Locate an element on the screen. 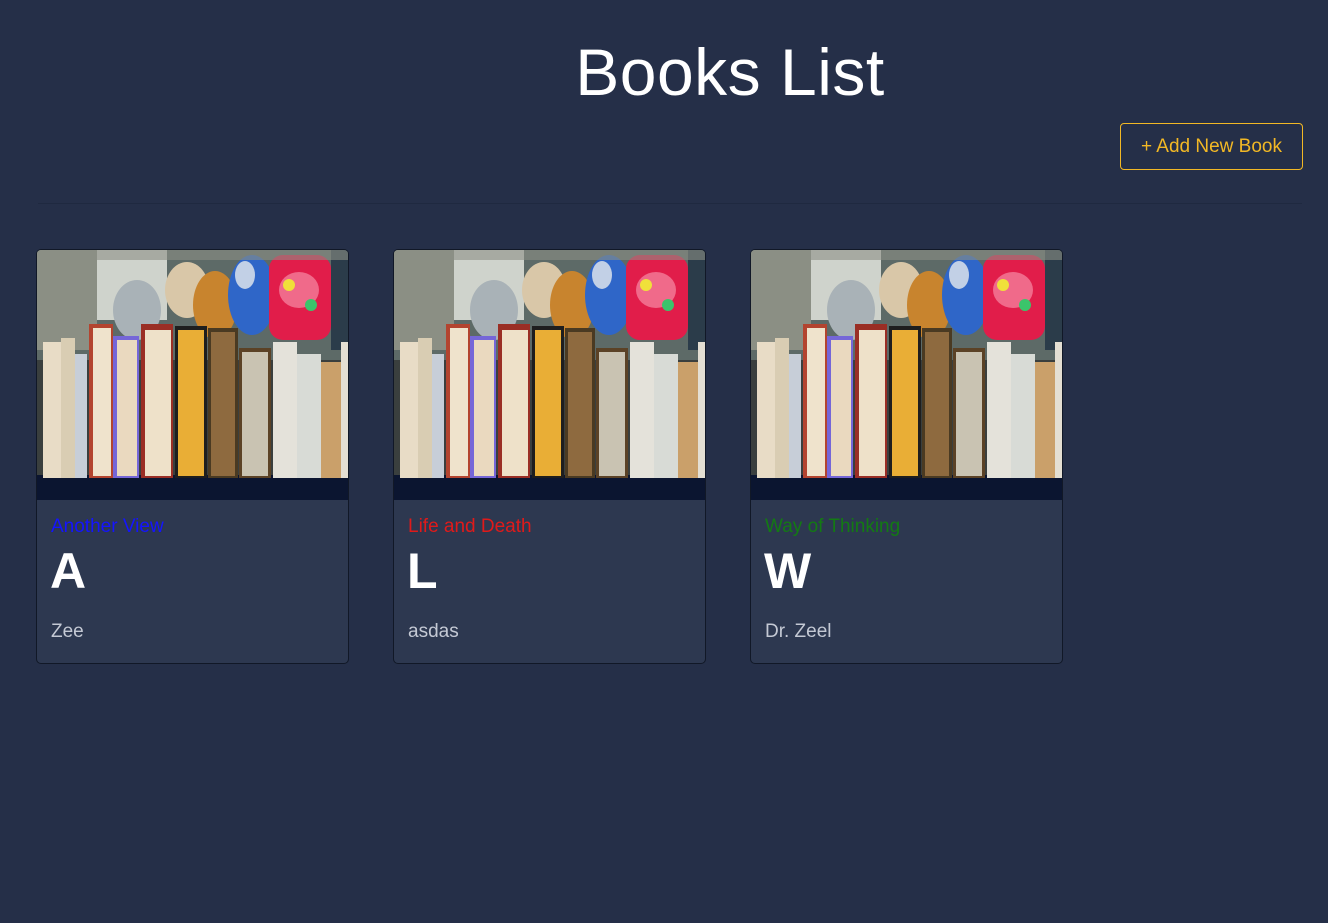 The image size is (1328, 923). page-title: Books List is located at coordinates (730, 72).